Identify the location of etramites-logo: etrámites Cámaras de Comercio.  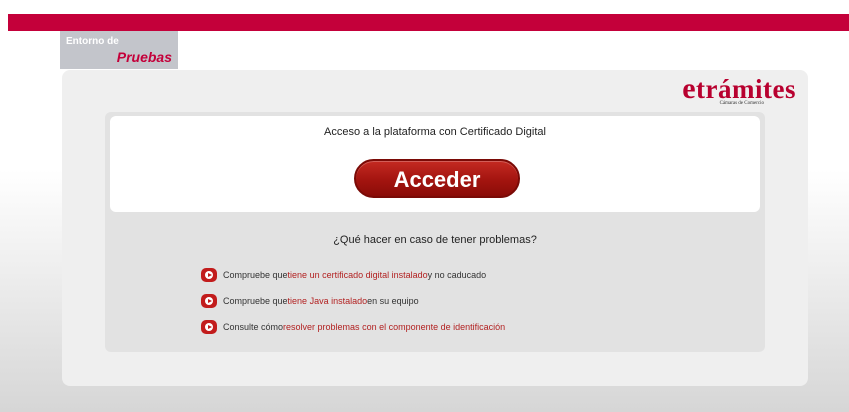
(739, 90).